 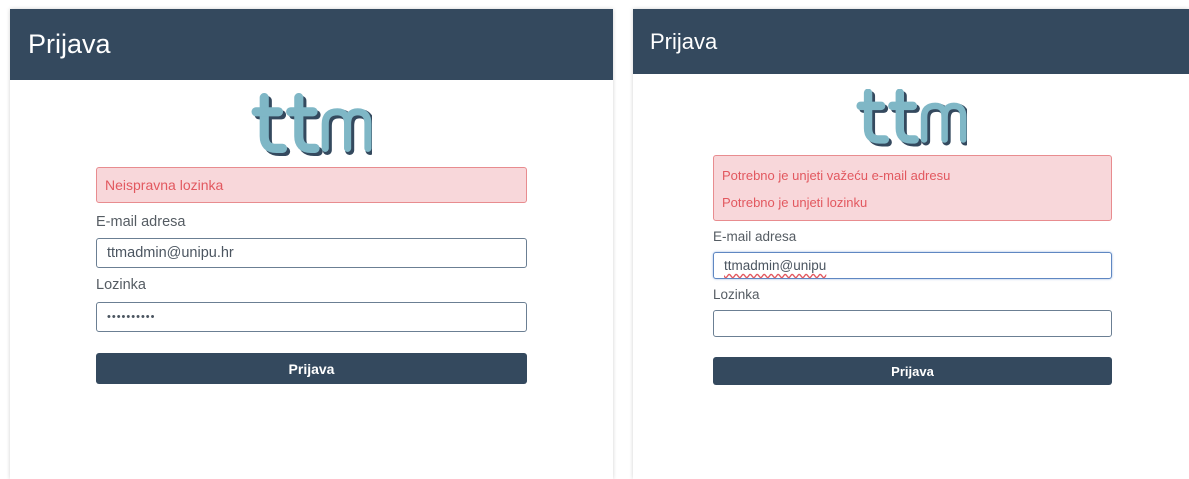 I want to click on password-field-value: ••••••••••, so click(x=131, y=317).